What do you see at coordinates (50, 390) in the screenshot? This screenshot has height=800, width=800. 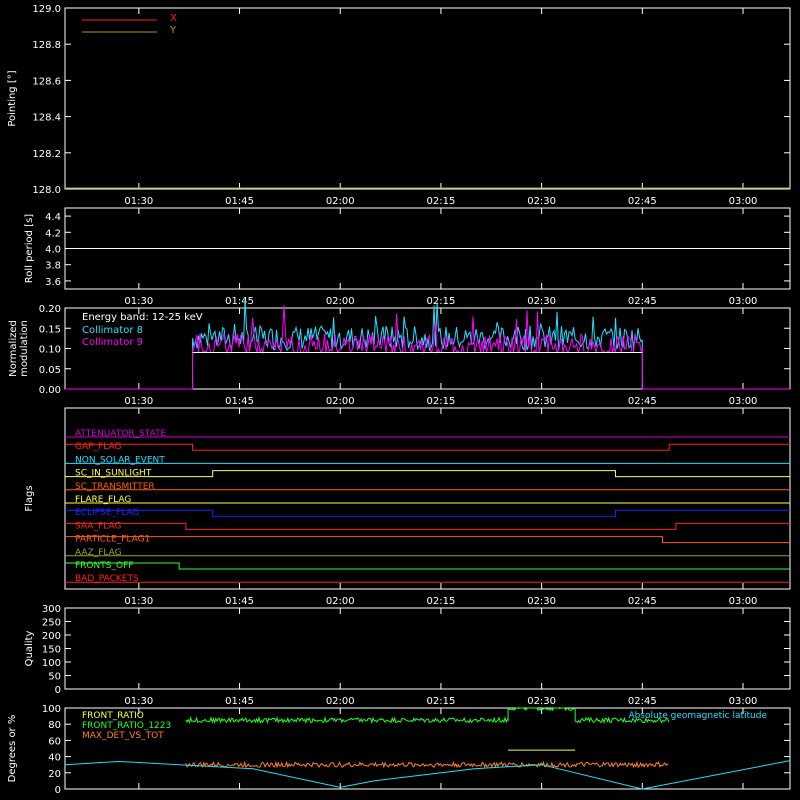 I see `modulation-ytick-label: 0.00` at bounding box center [50, 390].